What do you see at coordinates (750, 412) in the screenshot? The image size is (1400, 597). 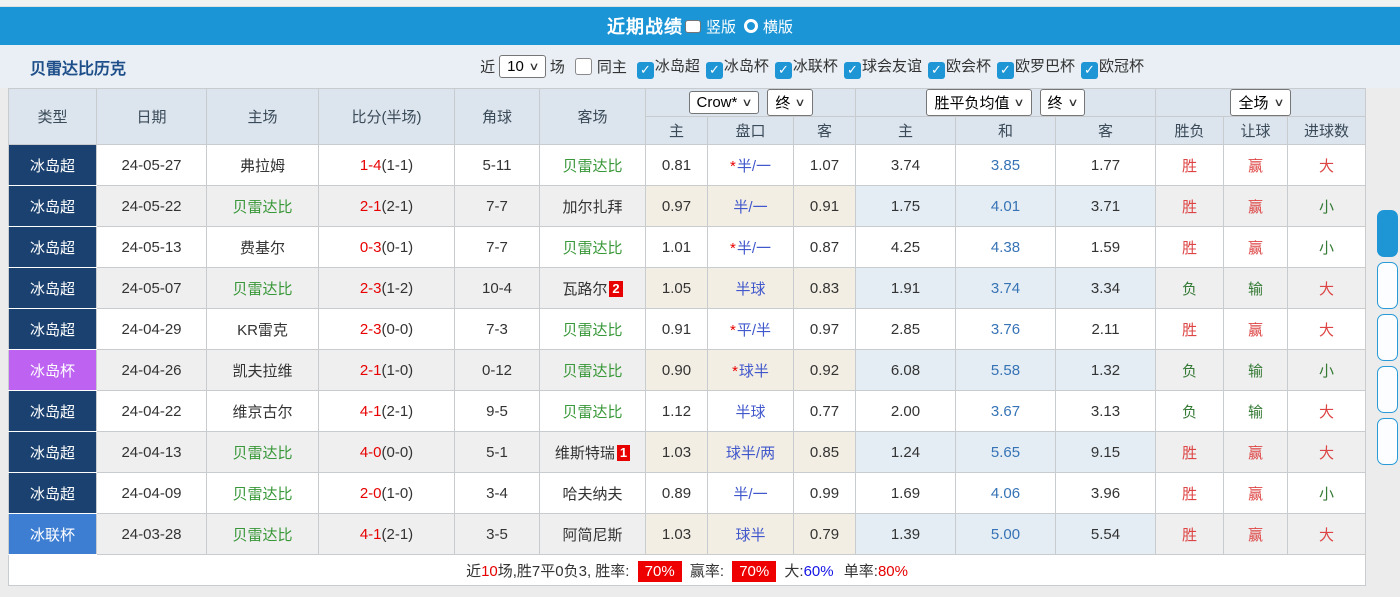 I see `handicap-value: 半球` at bounding box center [750, 412].